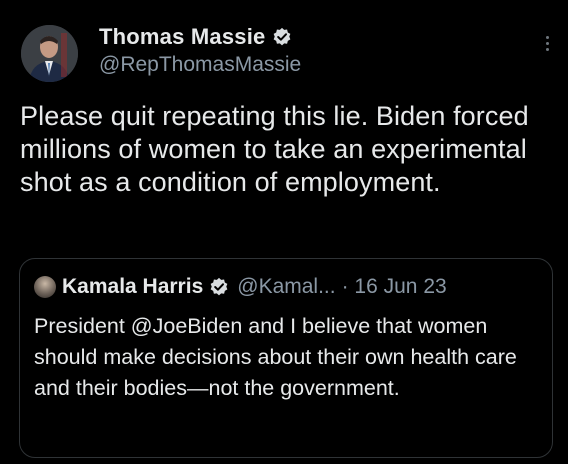 The height and width of the screenshot is (464, 568). Describe the element at coordinates (200, 65) in the screenshot. I see `author-handle: @RepThomasMassie` at that location.